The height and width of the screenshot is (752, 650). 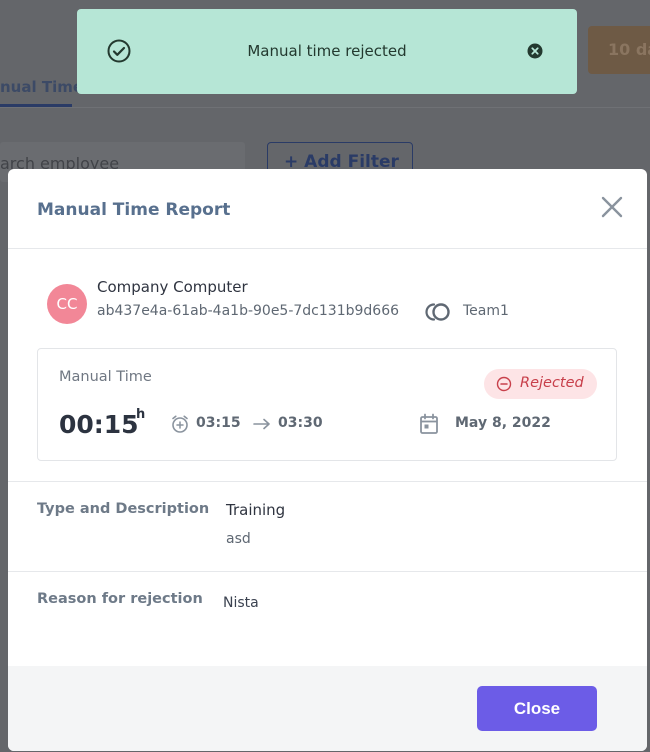 I want to click on status-badge-label: Rejected, so click(x=552, y=383).